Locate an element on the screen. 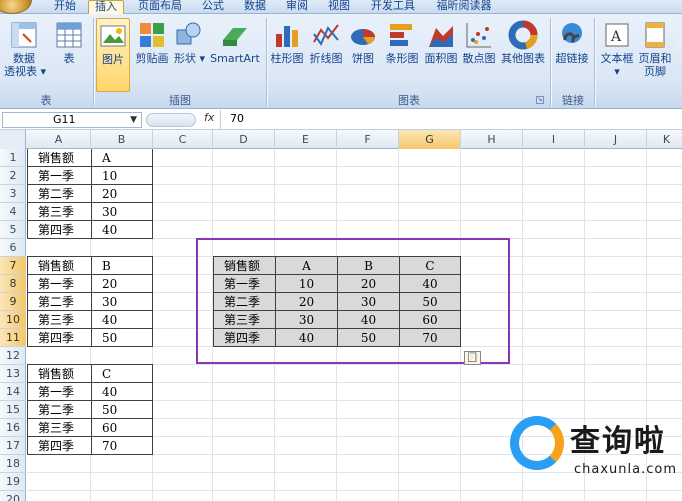 The width and height of the screenshot is (682, 501). tab-page-layout: 页面布局 is located at coordinates (160, 7).